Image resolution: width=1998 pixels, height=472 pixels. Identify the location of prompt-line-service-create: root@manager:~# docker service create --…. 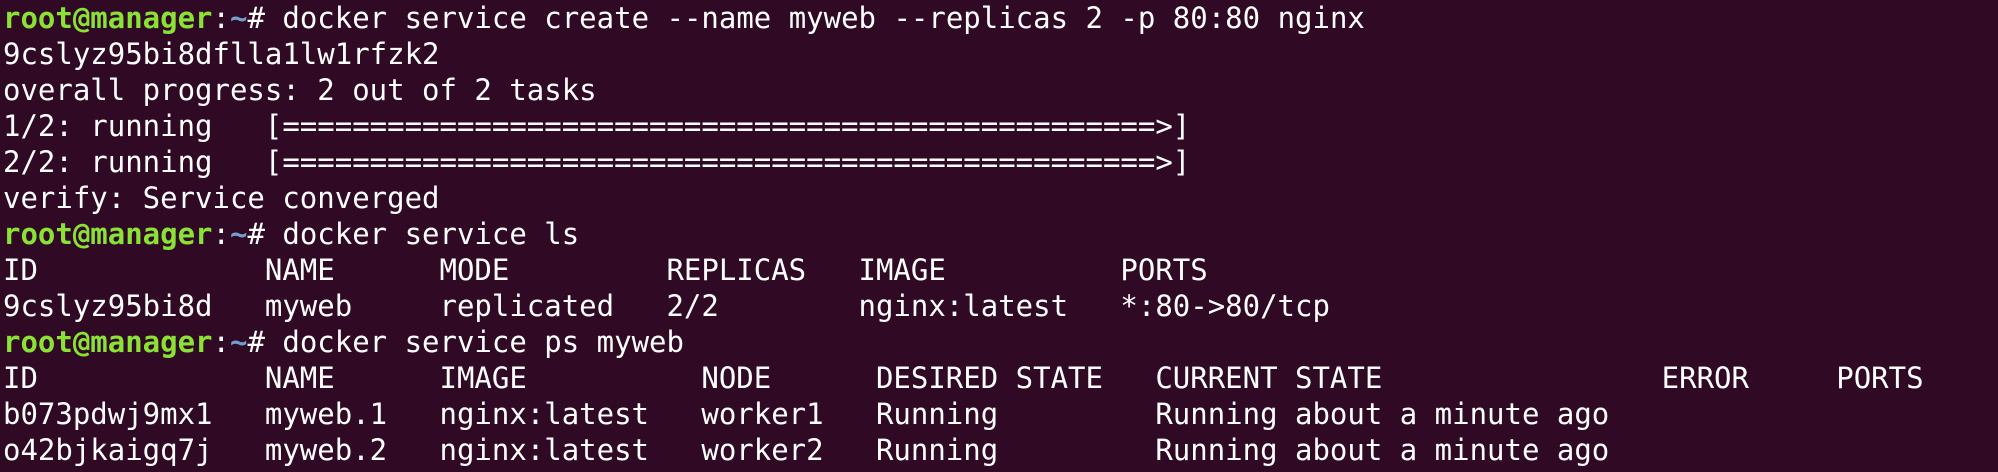
(1000, 18).